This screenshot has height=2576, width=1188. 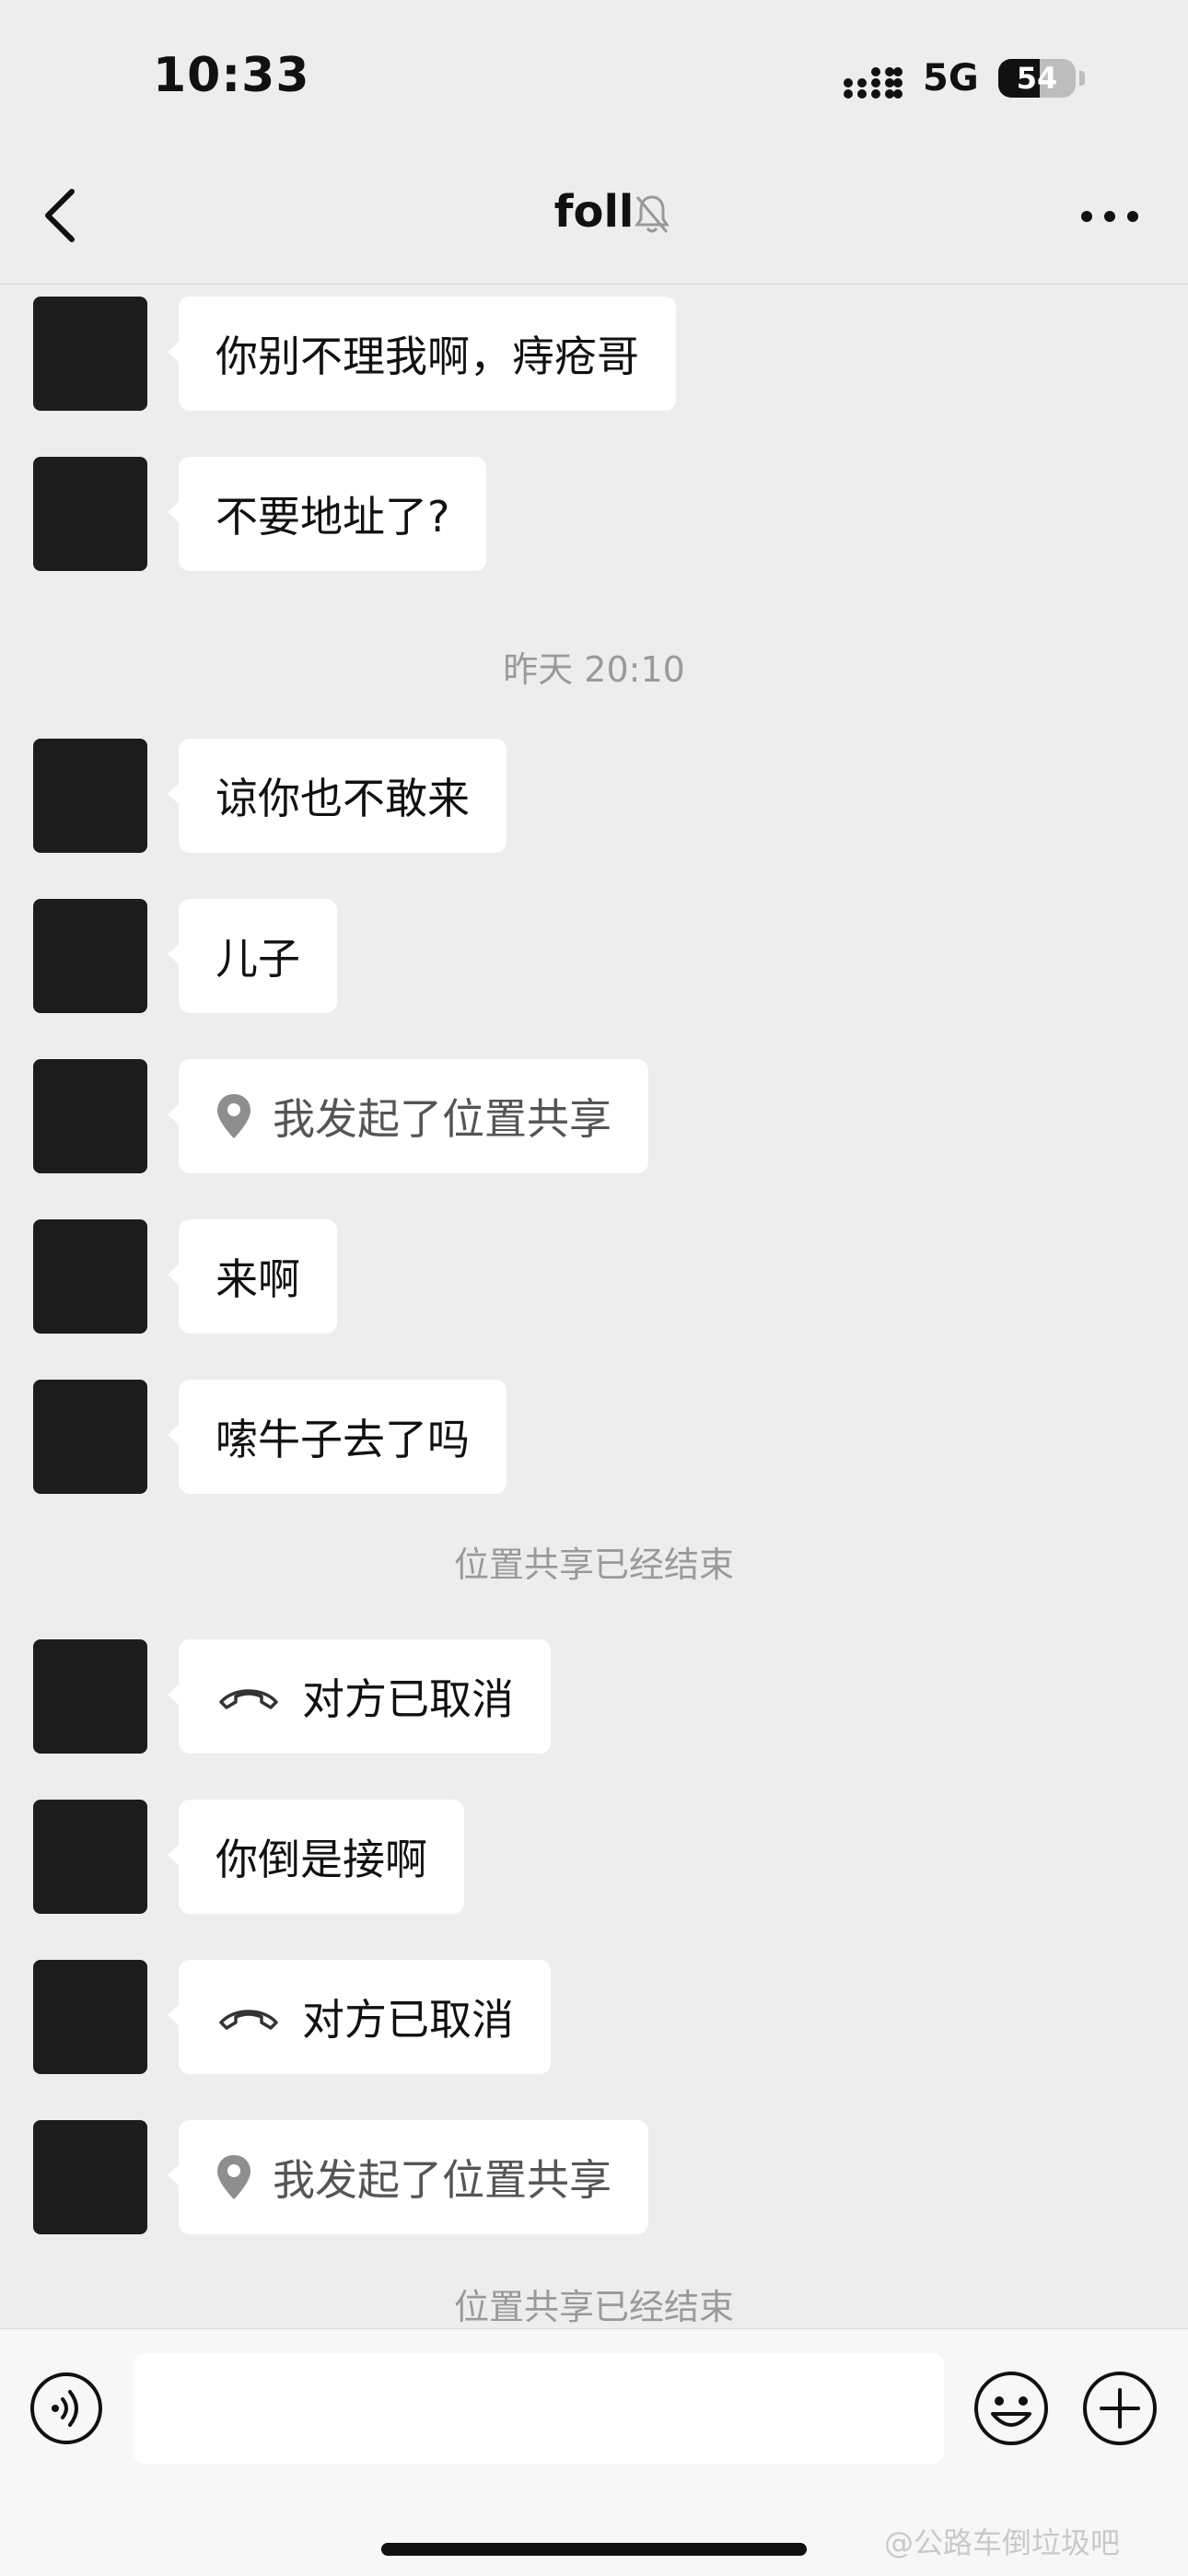 I want to click on message-text: 你别不理我啊，痔疮哥, so click(x=427, y=356).